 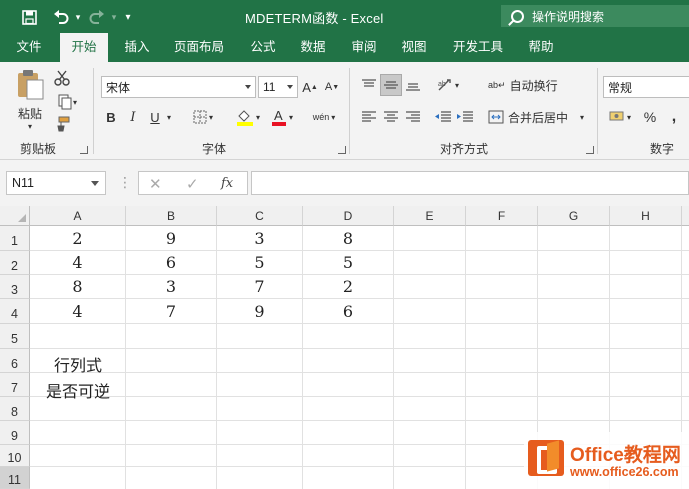 I want to click on wrap-text-label: 自动换行, so click(x=533, y=85).